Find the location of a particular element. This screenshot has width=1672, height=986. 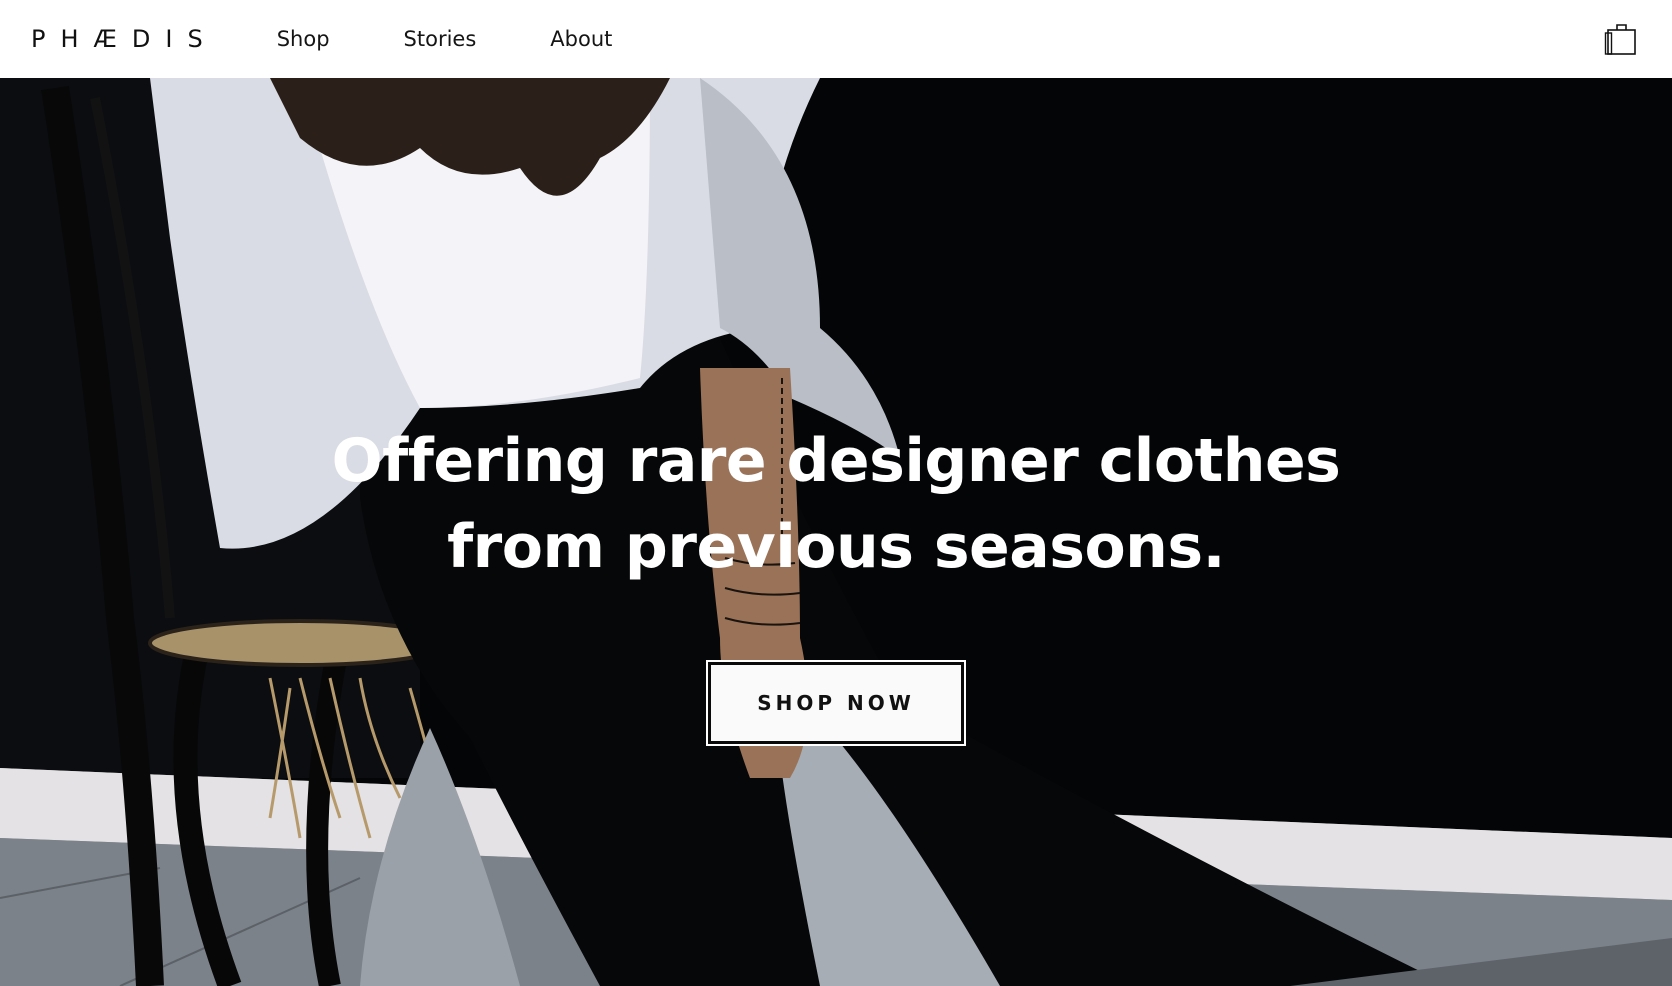

nav-link-about: About is located at coordinates (581, 39).